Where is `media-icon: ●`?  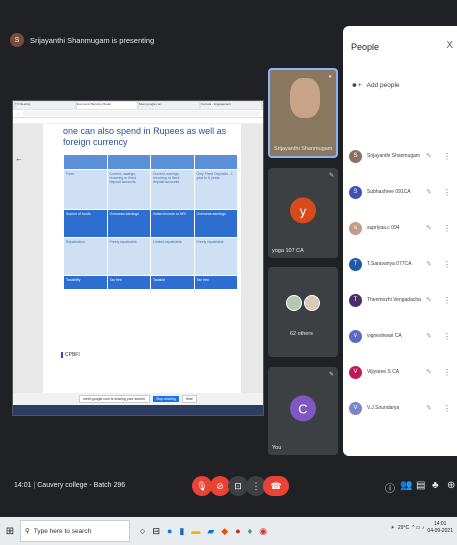 media-icon: ● is located at coordinates (237, 531).